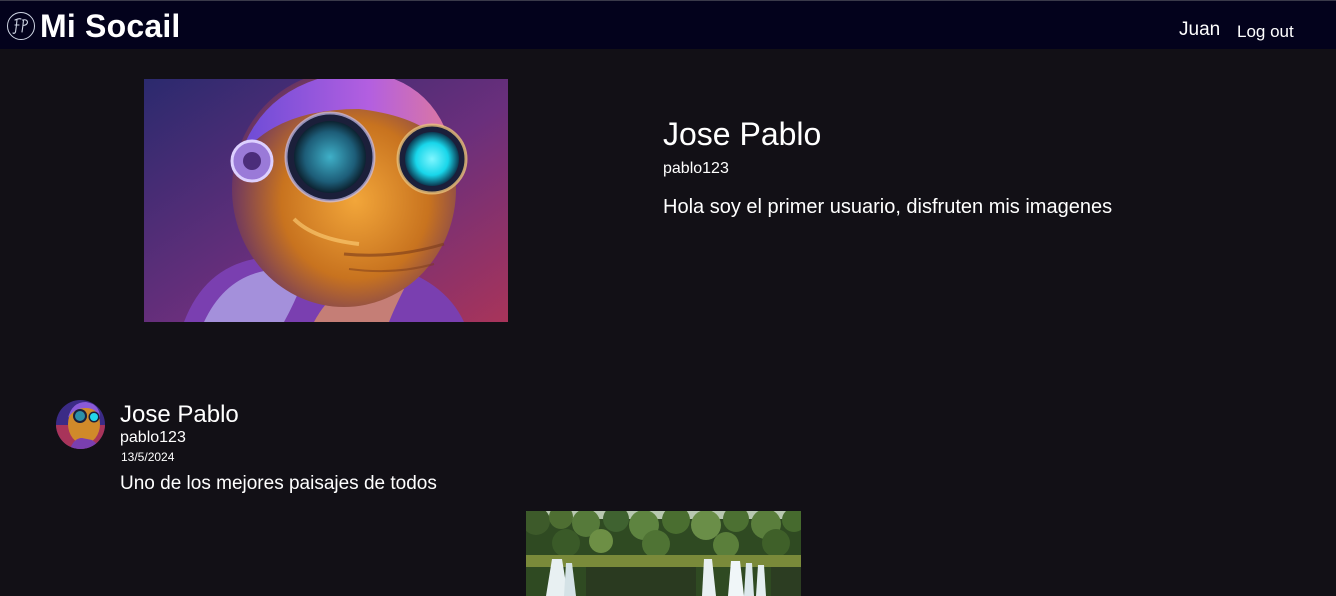  What do you see at coordinates (696, 168) in the screenshot?
I see `profile-username: pablo123` at bounding box center [696, 168].